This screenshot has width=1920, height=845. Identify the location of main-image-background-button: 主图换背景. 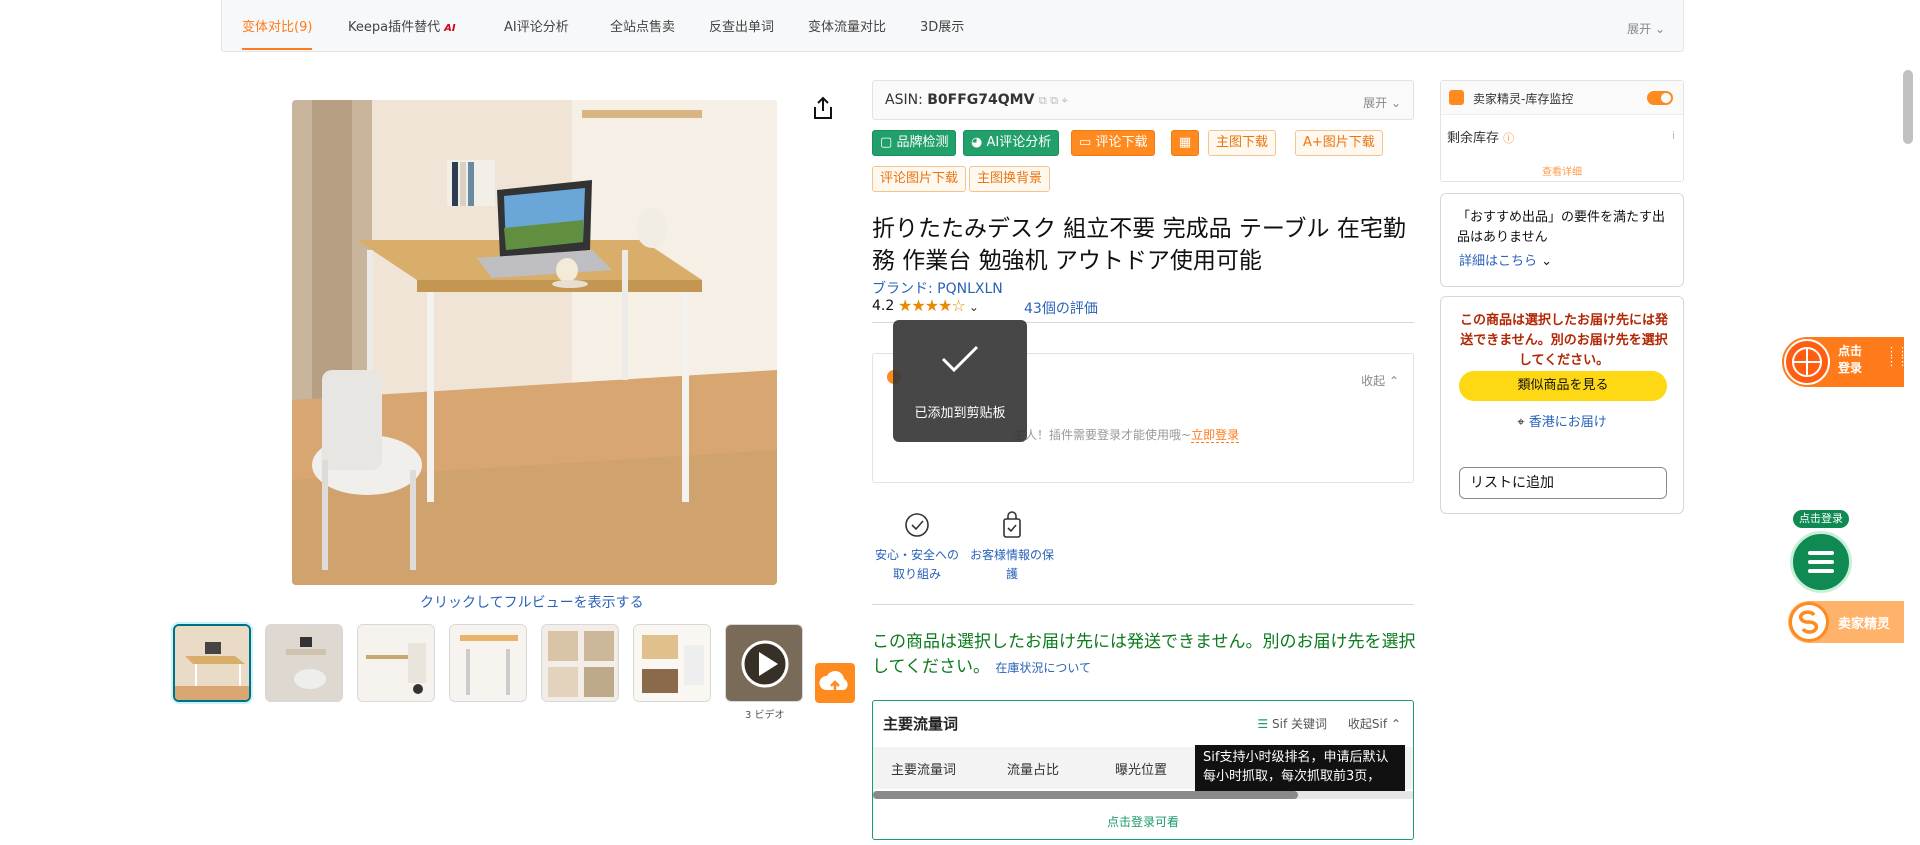
(1010, 179).